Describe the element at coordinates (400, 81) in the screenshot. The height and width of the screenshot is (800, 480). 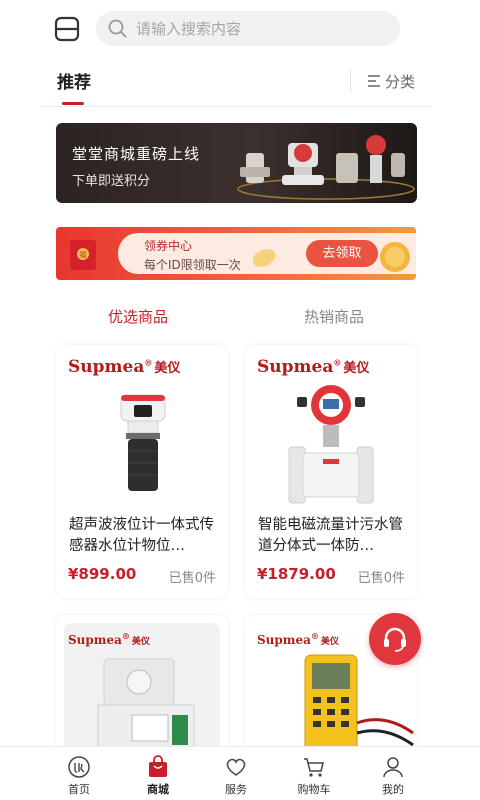
I see `category-label: 分类` at that location.